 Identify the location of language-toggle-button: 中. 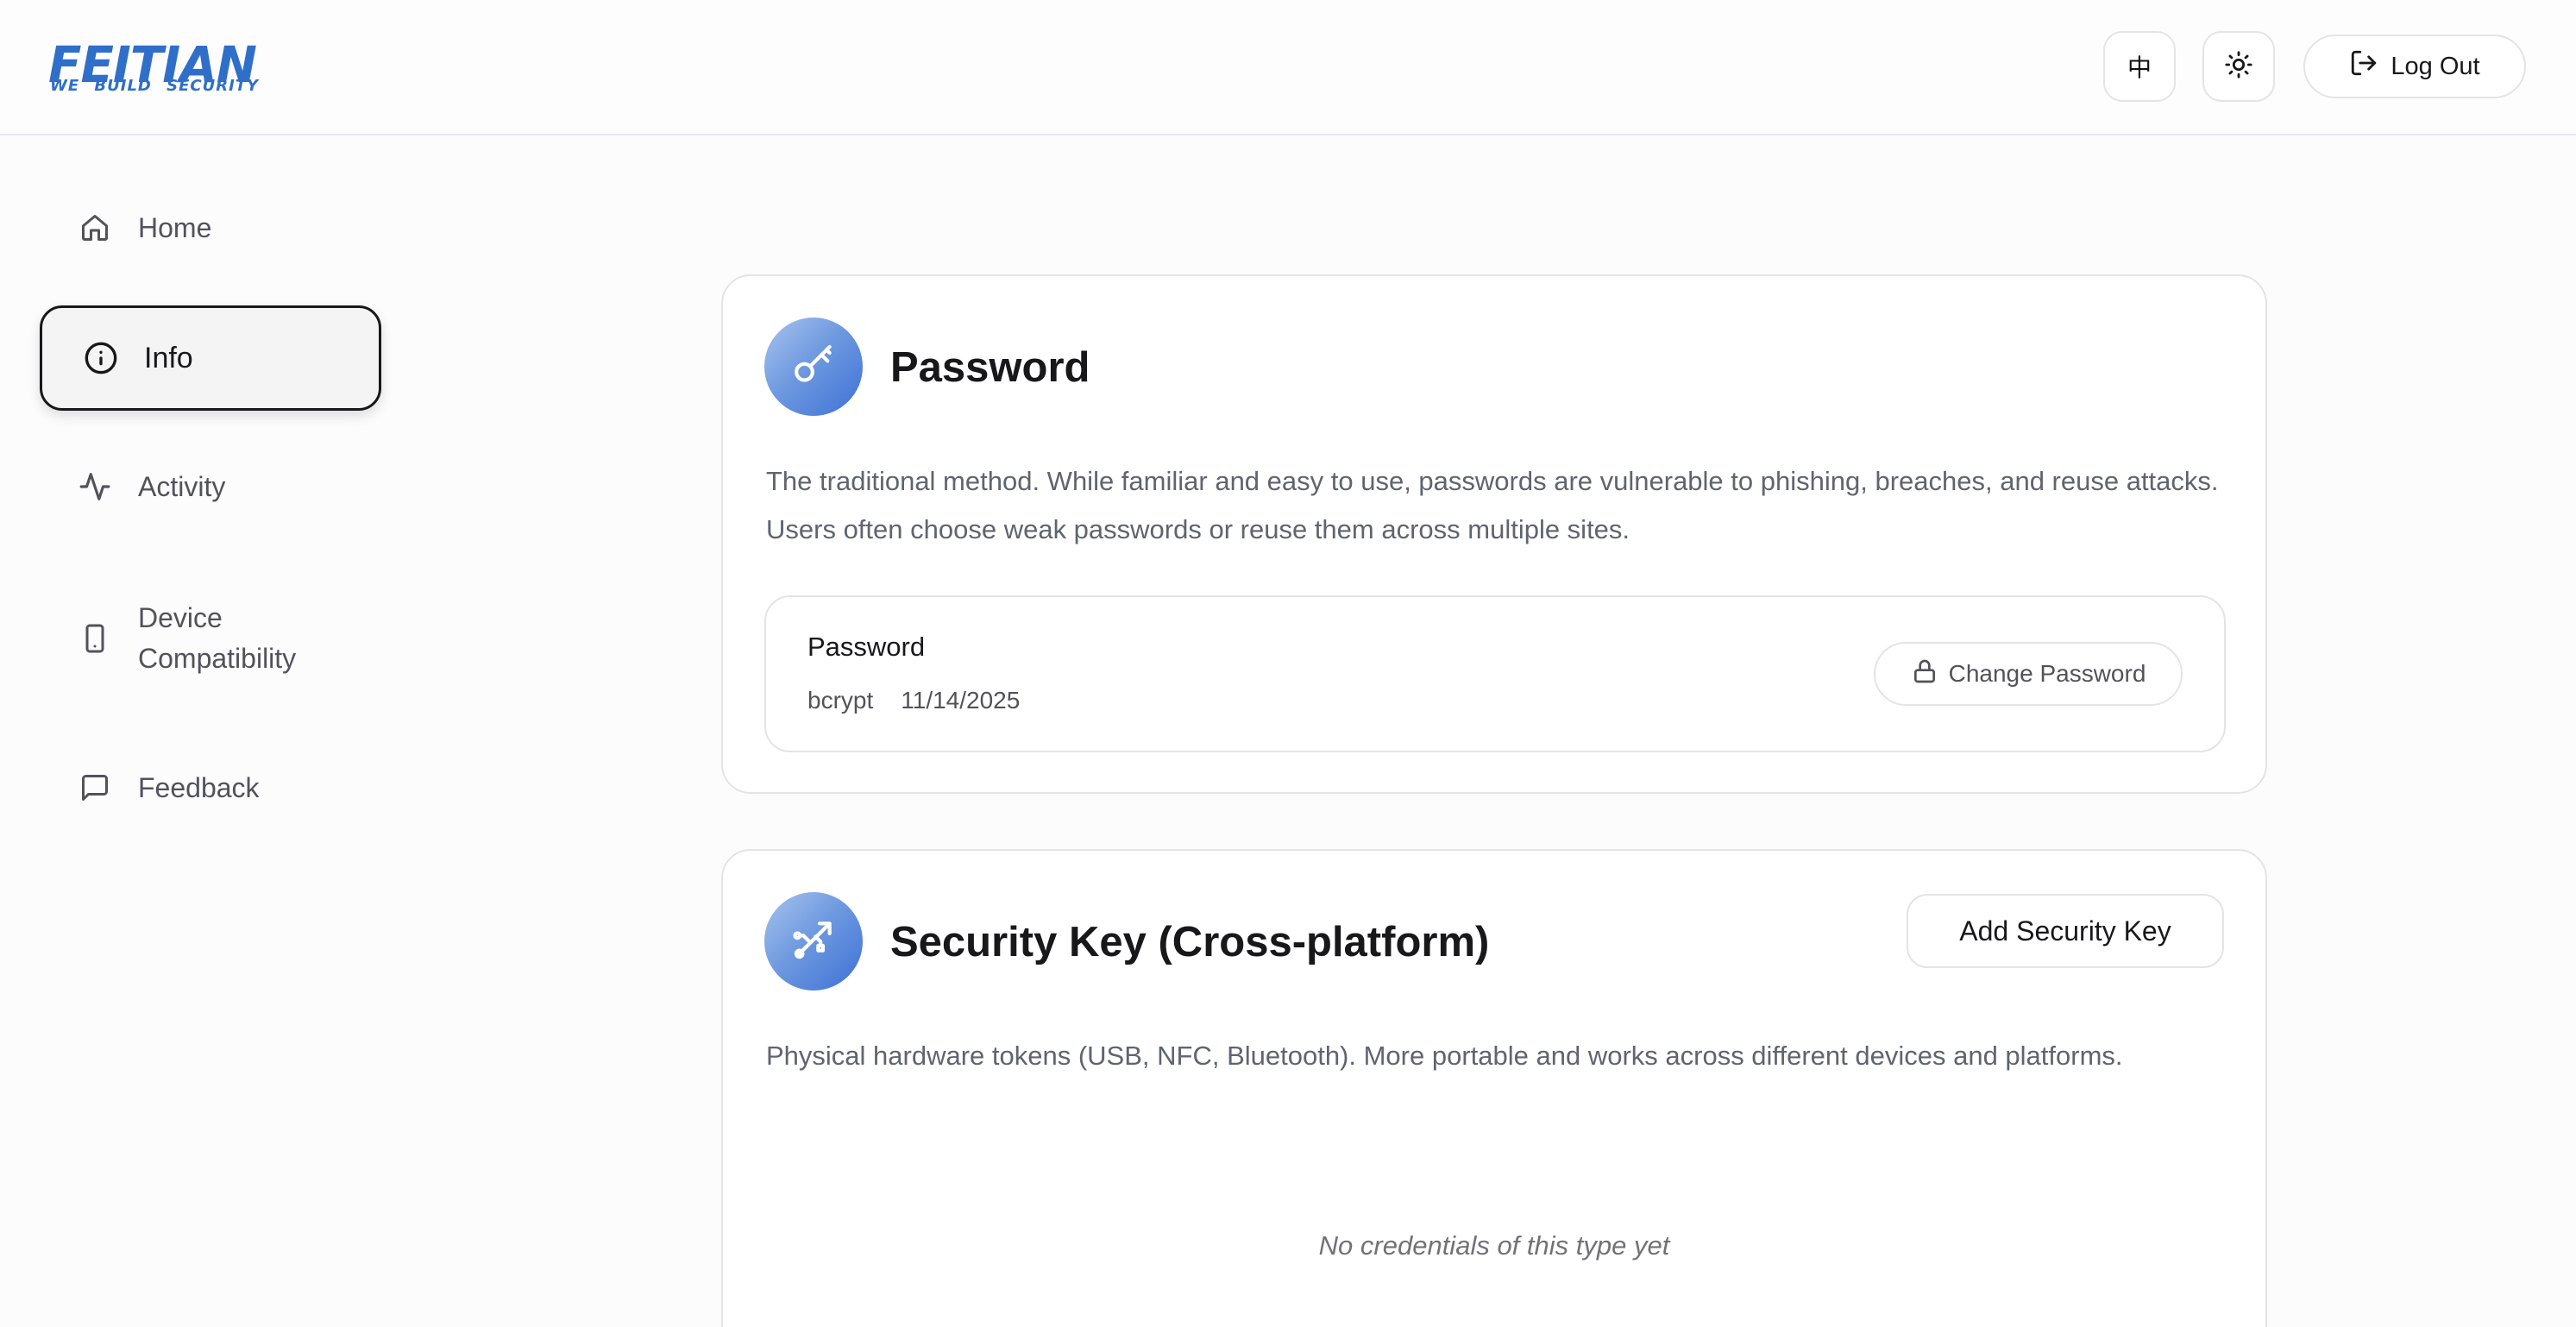
(2139, 66).